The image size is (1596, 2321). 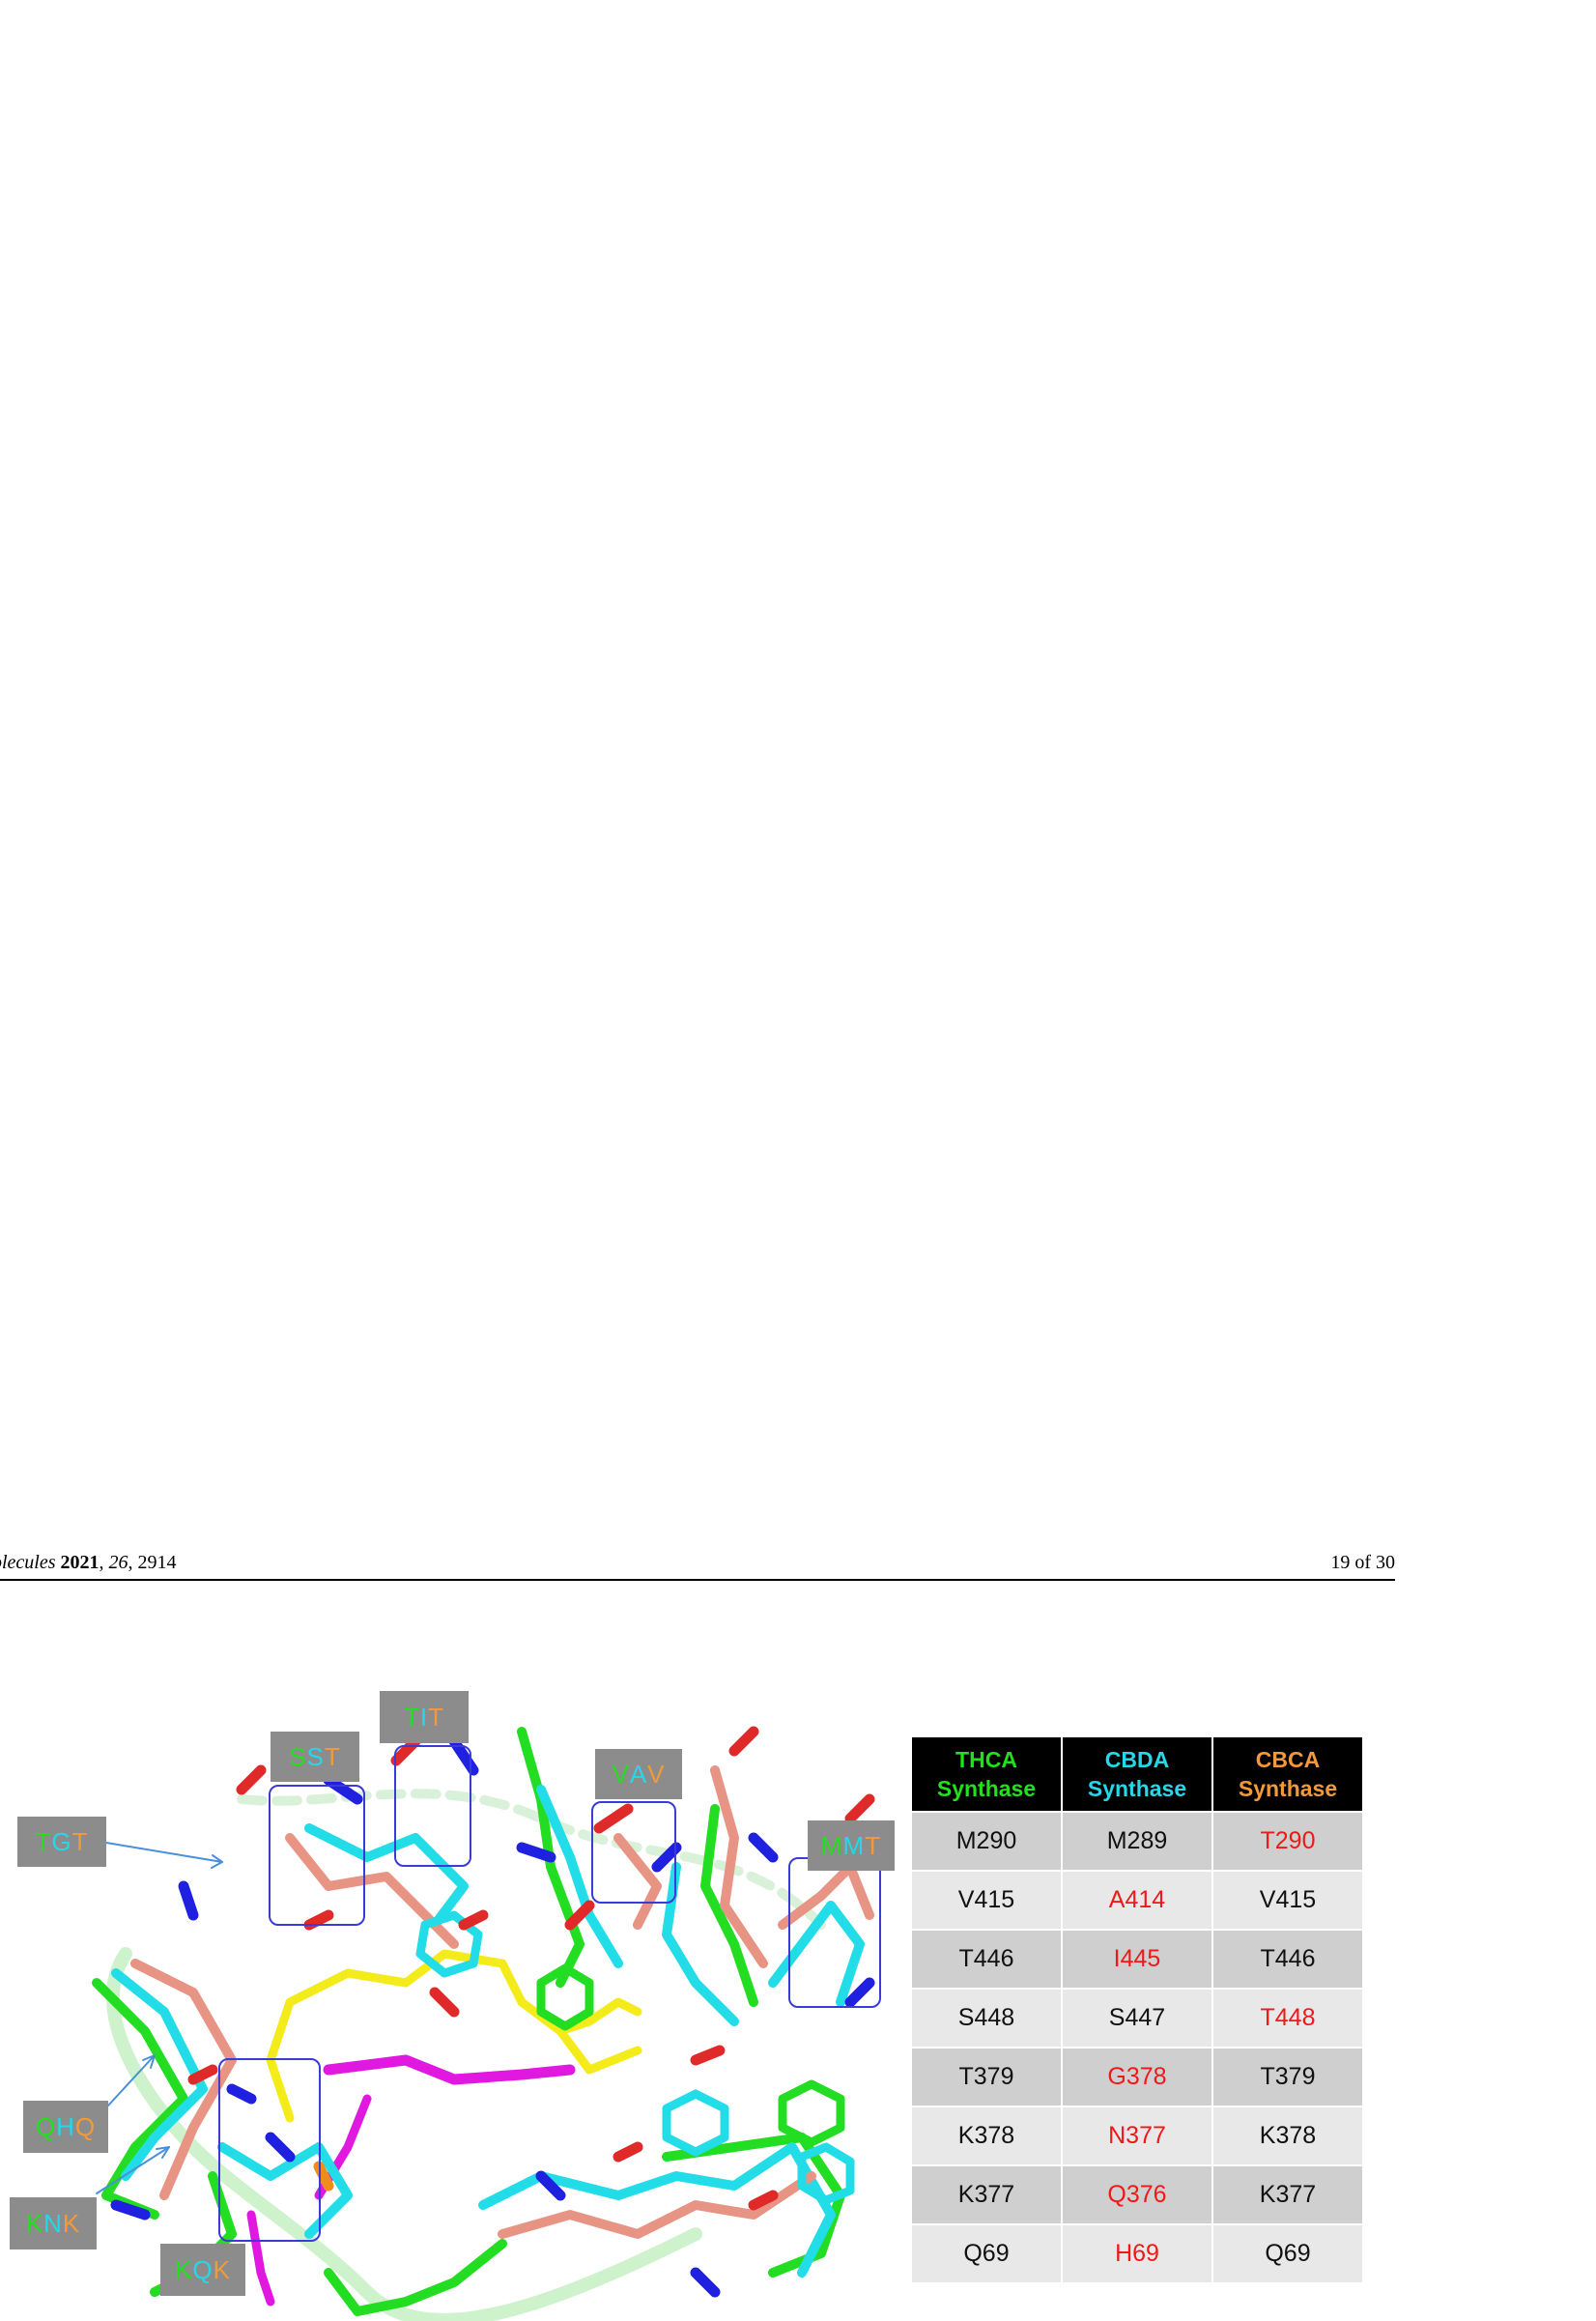 I want to click on residue-label-mmt: MMT, so click(x=852, y=1845).